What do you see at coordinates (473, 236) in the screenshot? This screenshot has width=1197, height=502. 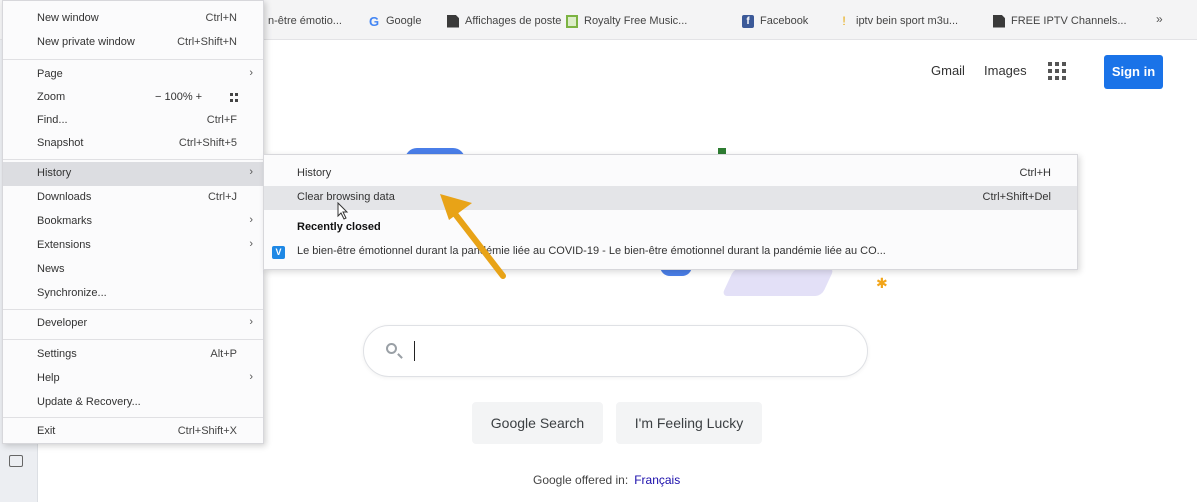 I see `annotation-arrow` at bounding box center [473, 236].